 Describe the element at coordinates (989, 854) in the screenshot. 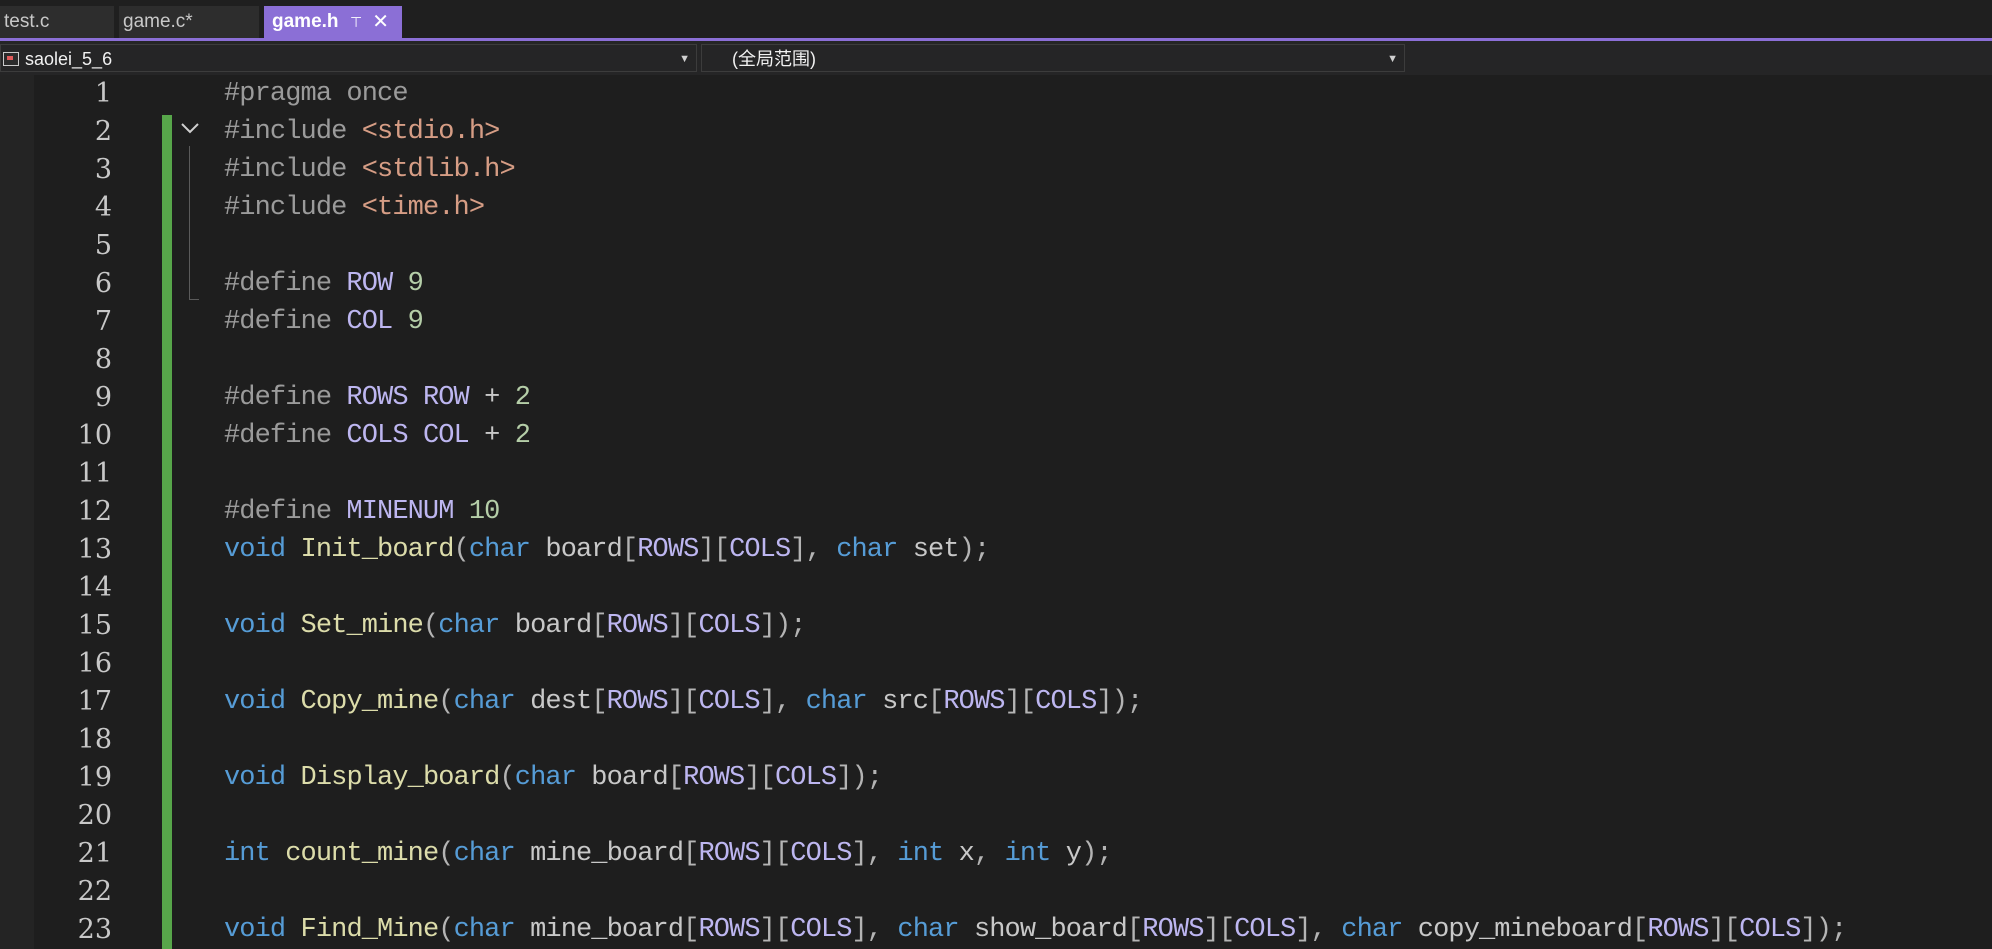

I see `code-token: ,` at that location.